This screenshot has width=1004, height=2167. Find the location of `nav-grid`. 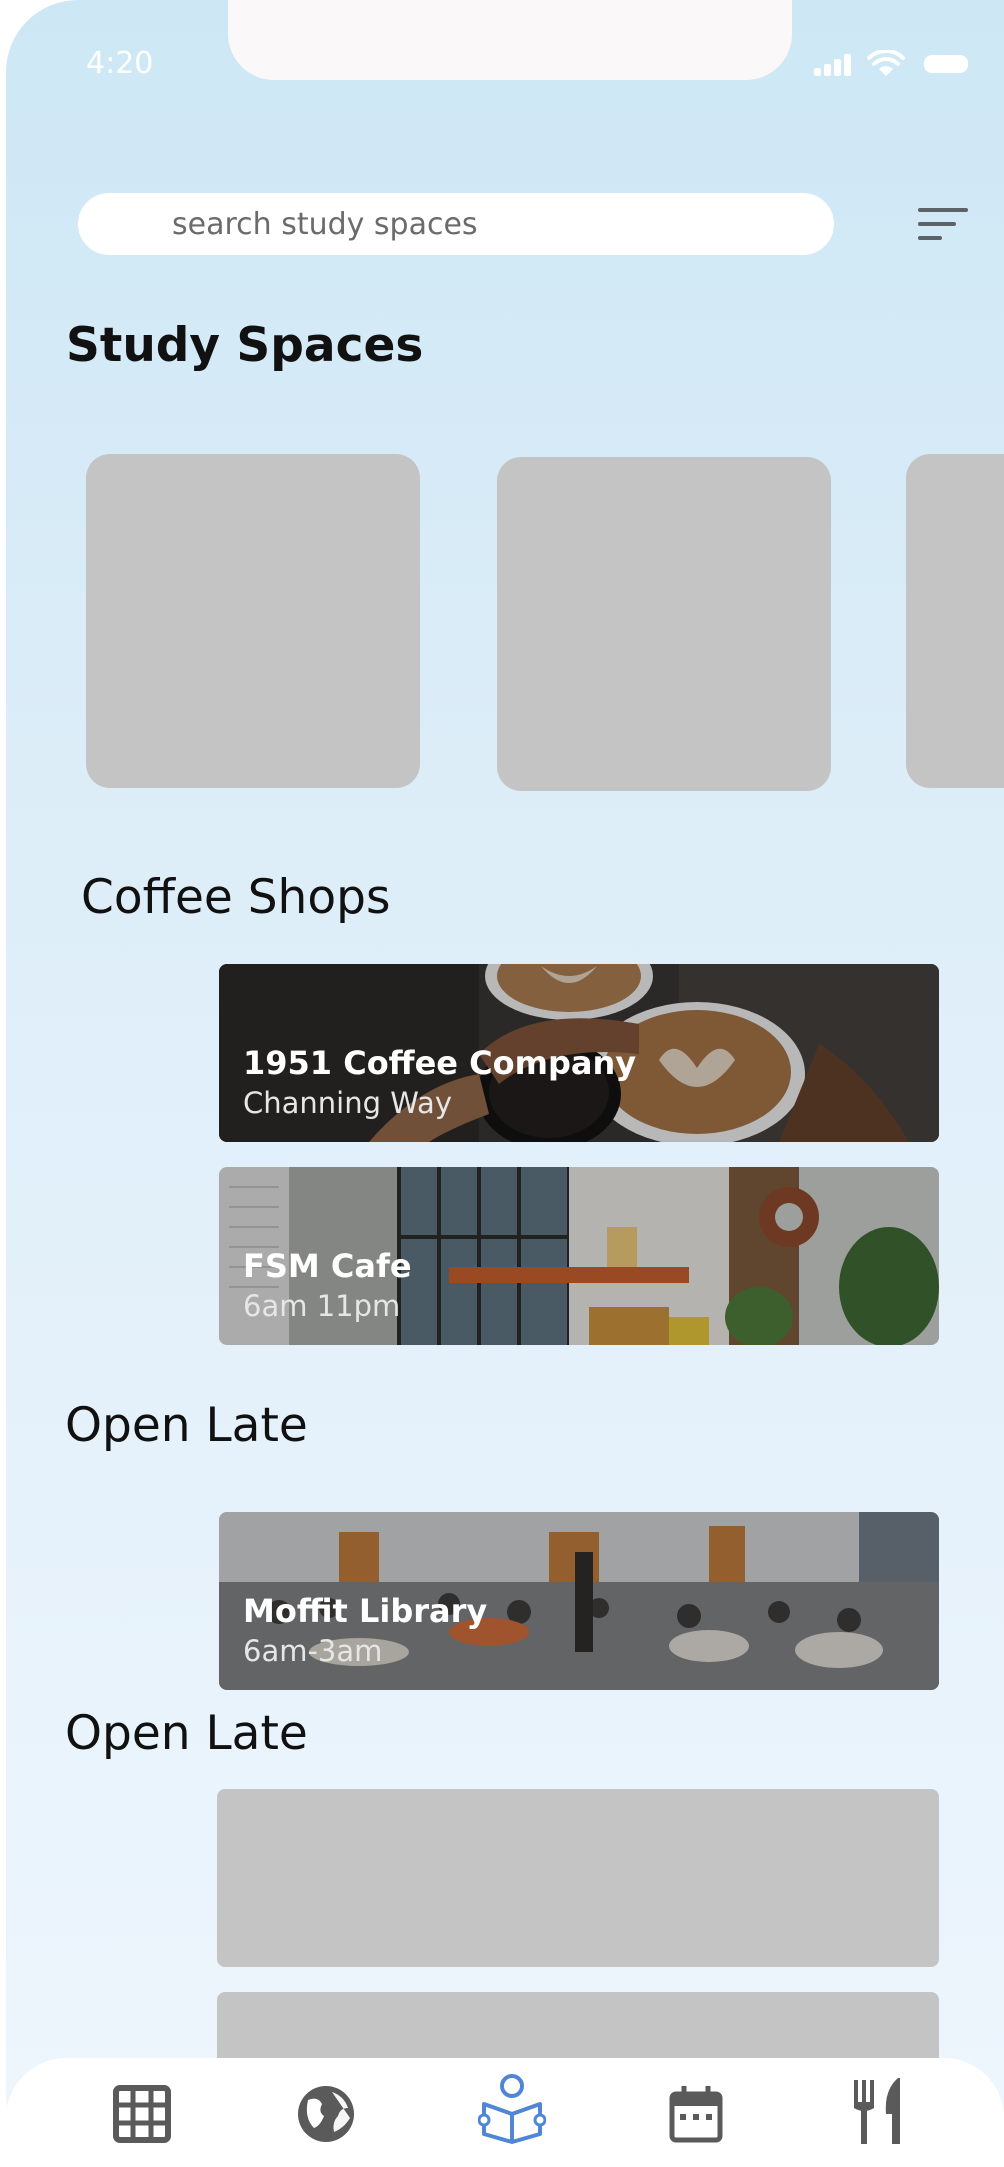

nav-grid is located at coordinates (142, 2114).